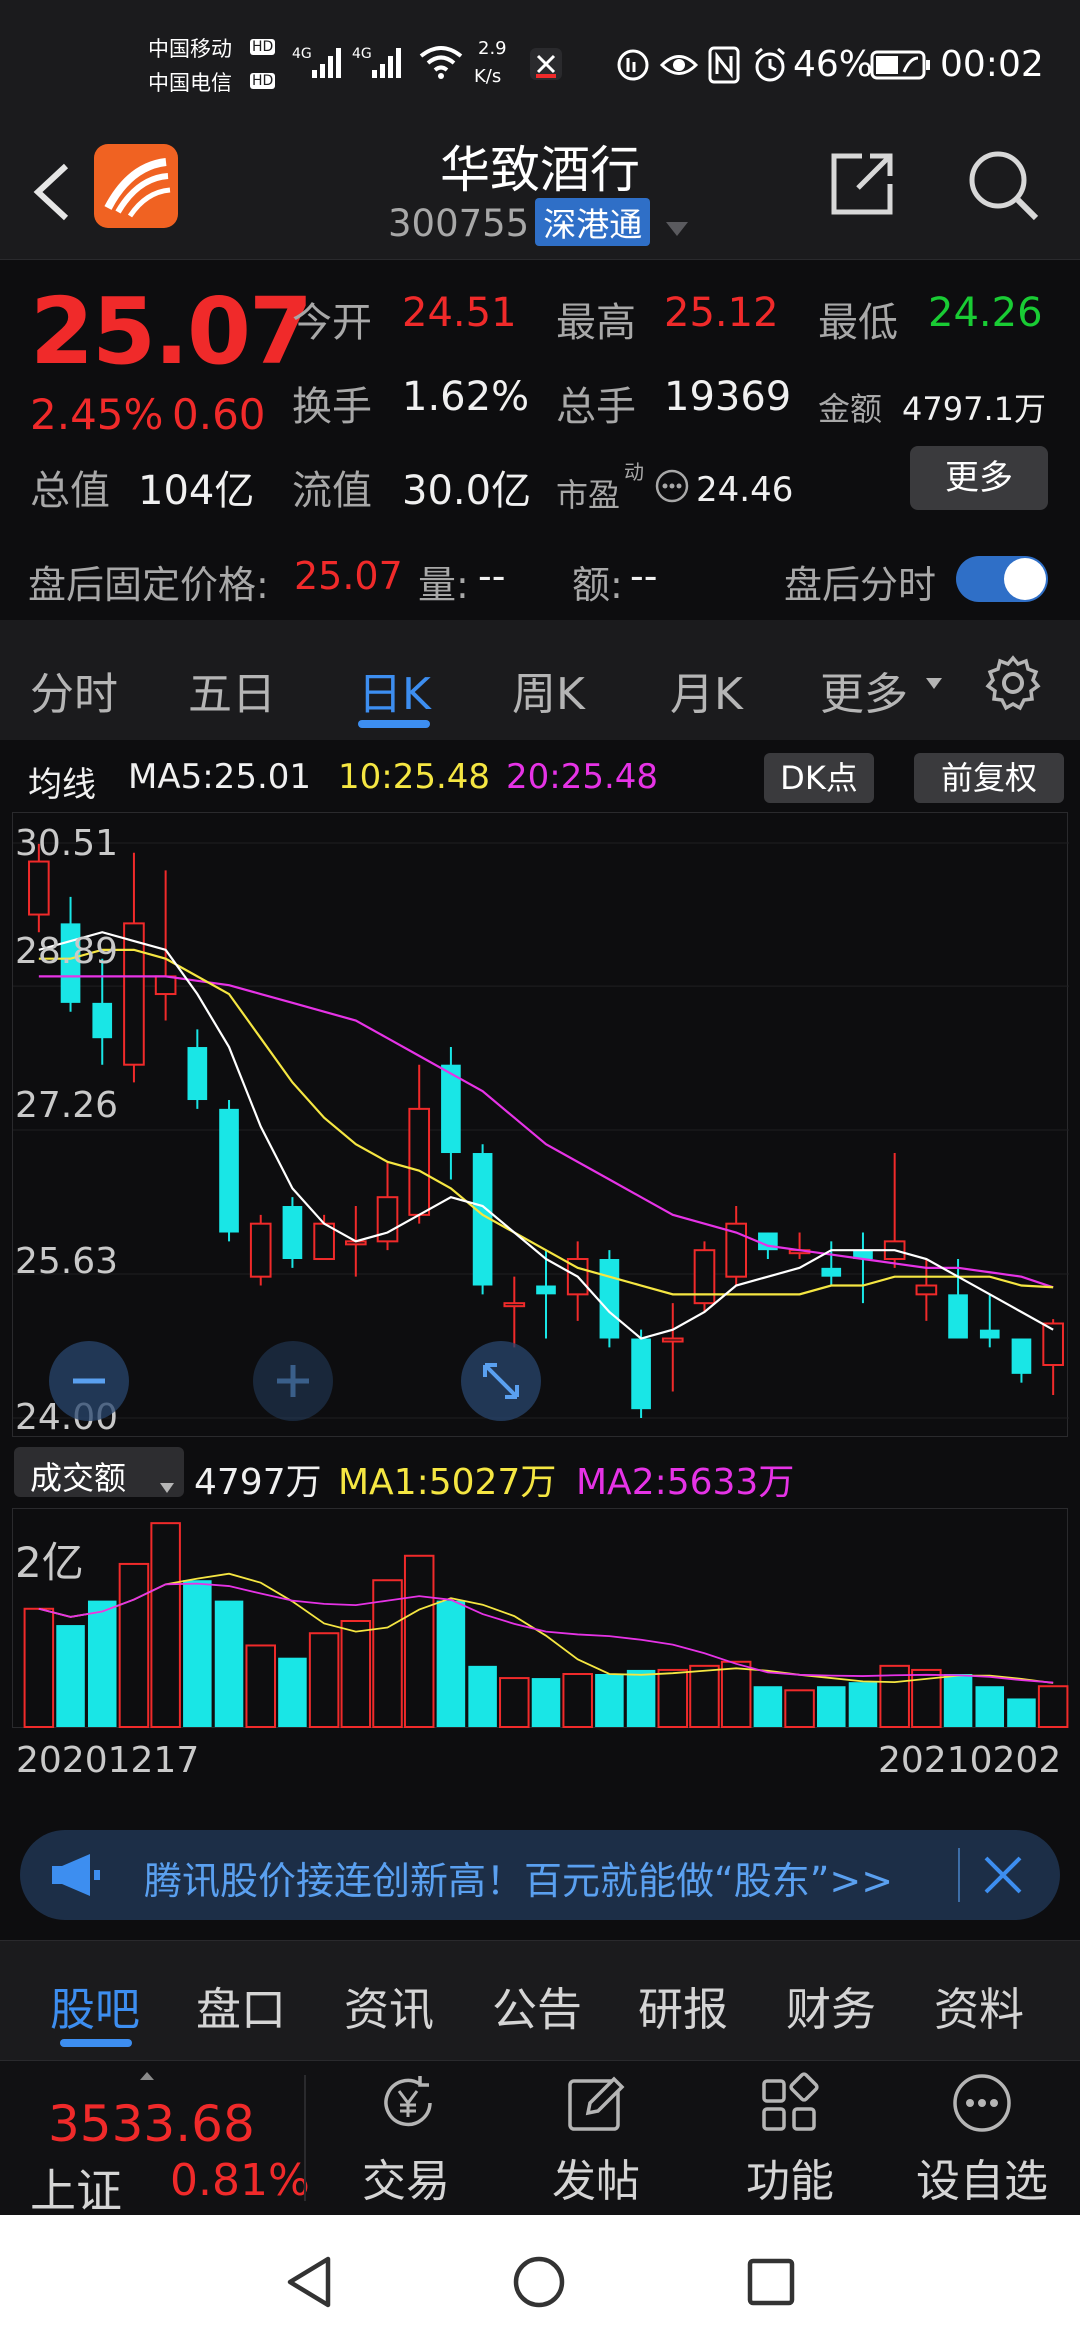  Describe the element at coordinates (537, 2005) in the screenshot. I see `tab-announcements: 公告` at that location.